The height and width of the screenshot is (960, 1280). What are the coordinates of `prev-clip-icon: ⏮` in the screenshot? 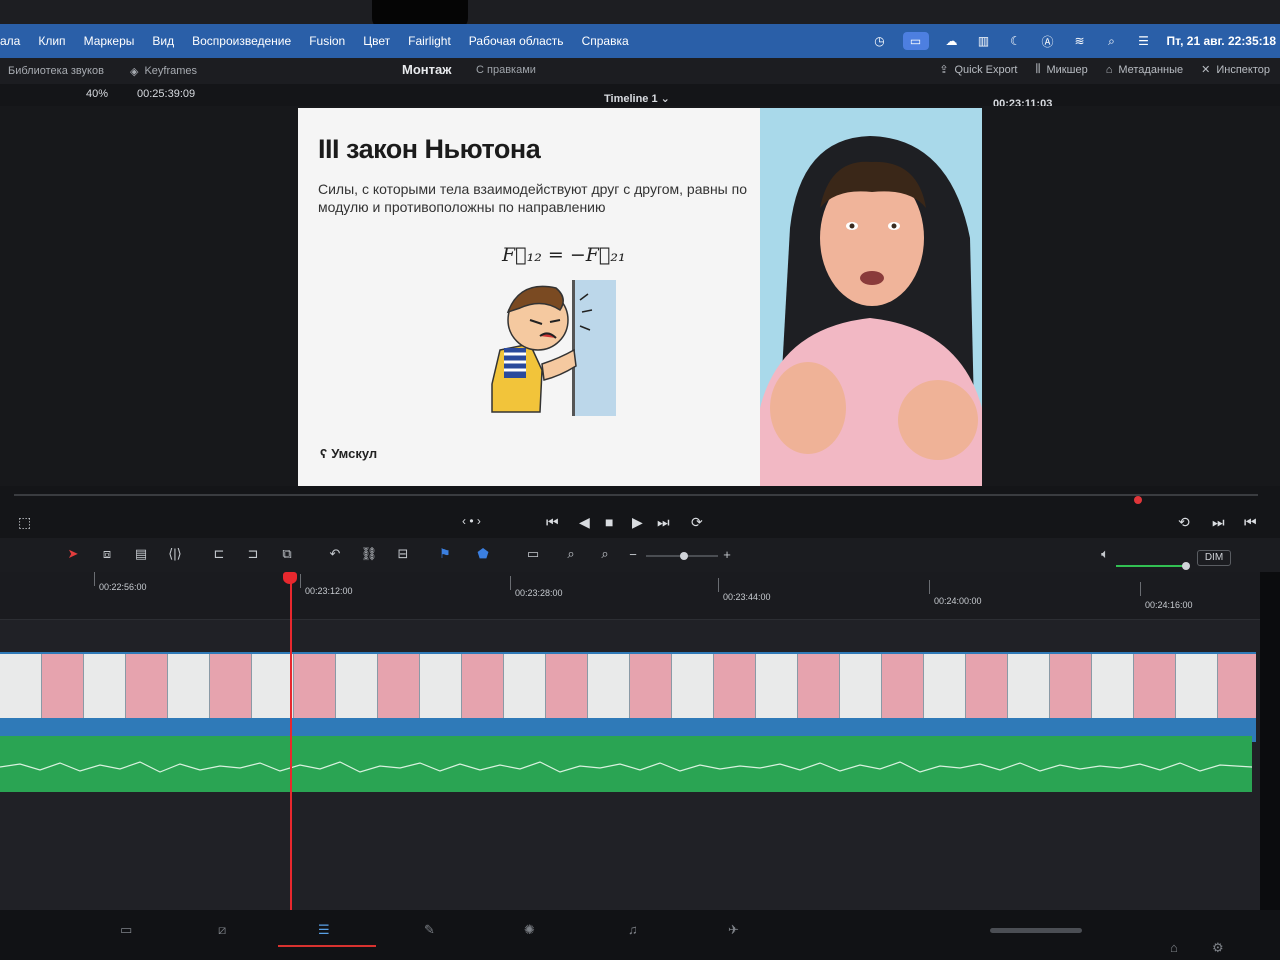 It's located at (1250, 522).